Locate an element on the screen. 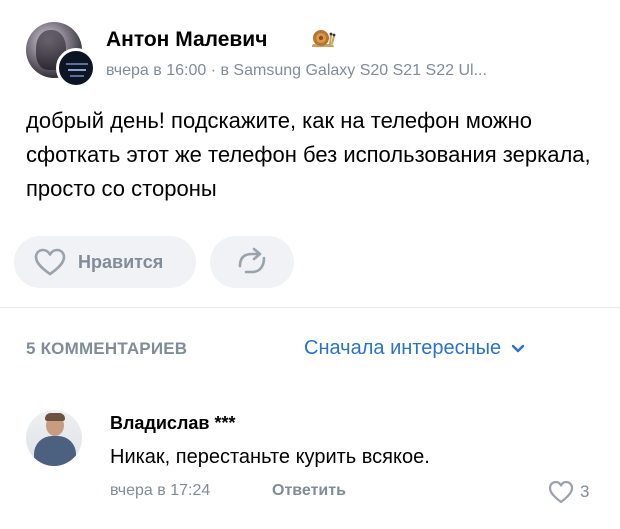  comment-like-count: 3 is located at coordinates (585, 491).